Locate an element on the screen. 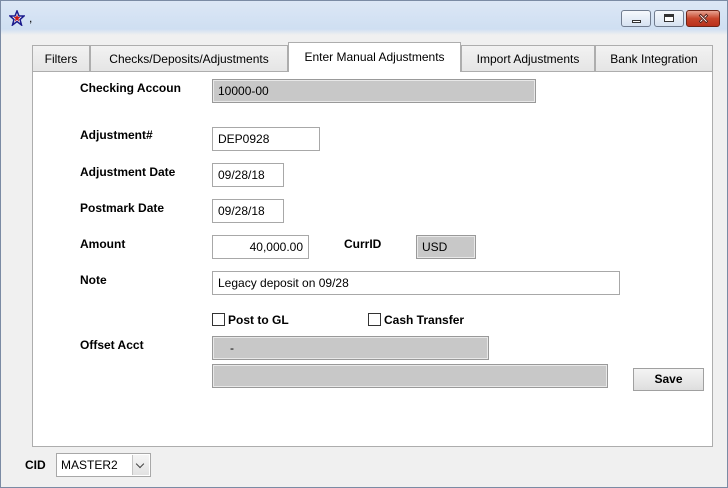  cid-select: MASTER2 is located at coordinates (103, 465).